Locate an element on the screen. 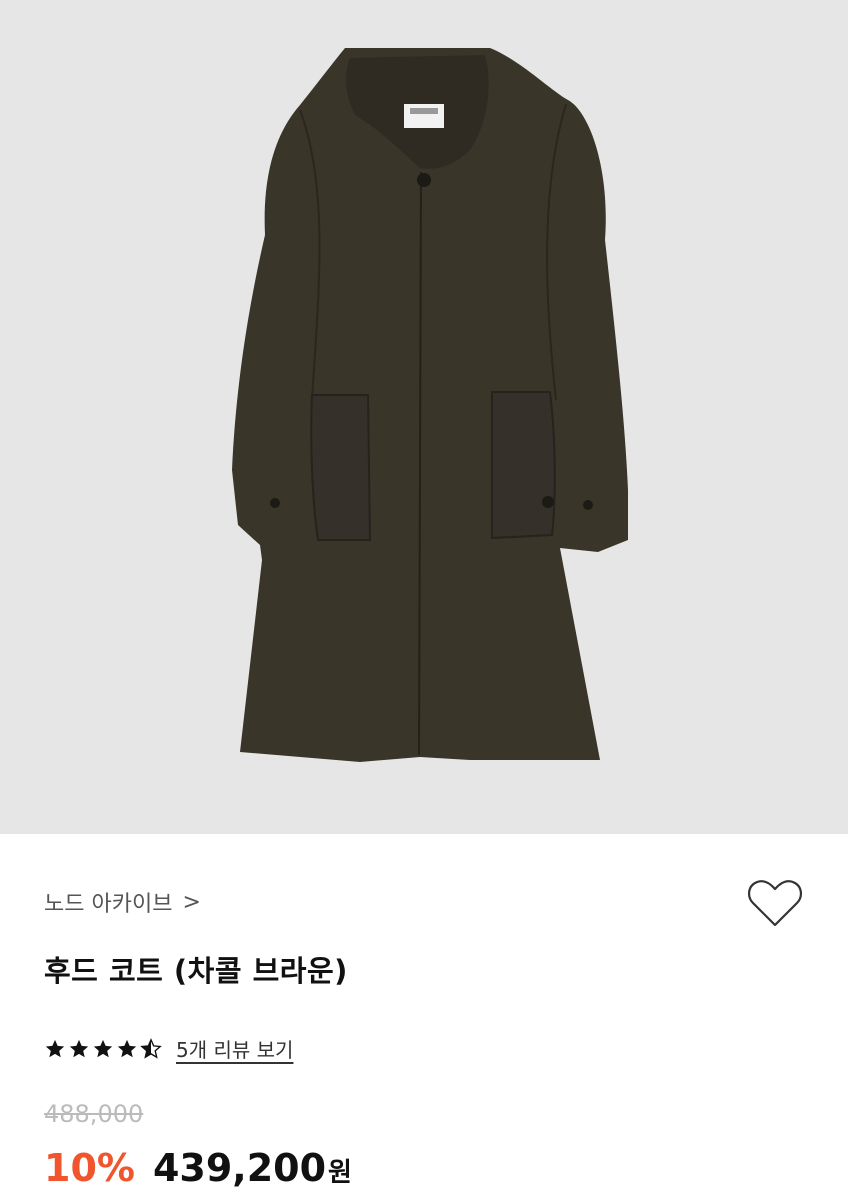 This screenshot has width=848, height=1200. wishlist-button is located at coordinates (775, 904).